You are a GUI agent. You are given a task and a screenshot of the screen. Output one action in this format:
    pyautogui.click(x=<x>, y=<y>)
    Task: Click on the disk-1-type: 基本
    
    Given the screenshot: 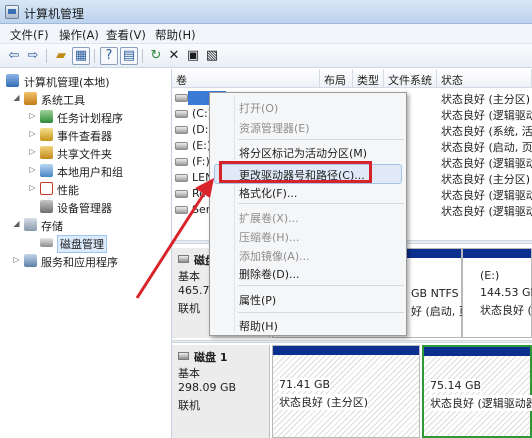 What is the action you would take?
    pyautogui.click(x=189, y=373)
    